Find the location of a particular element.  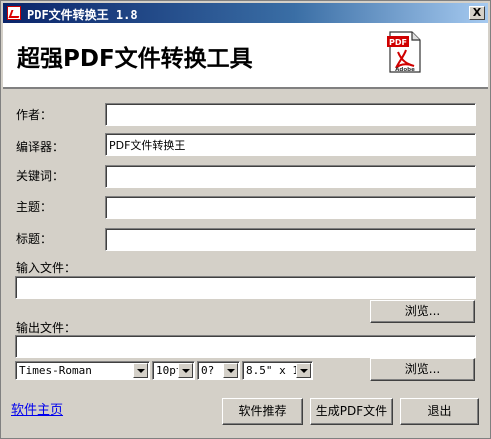

paper-size-select-value: 8.5" x 1 is located at coordinates (272, 370).